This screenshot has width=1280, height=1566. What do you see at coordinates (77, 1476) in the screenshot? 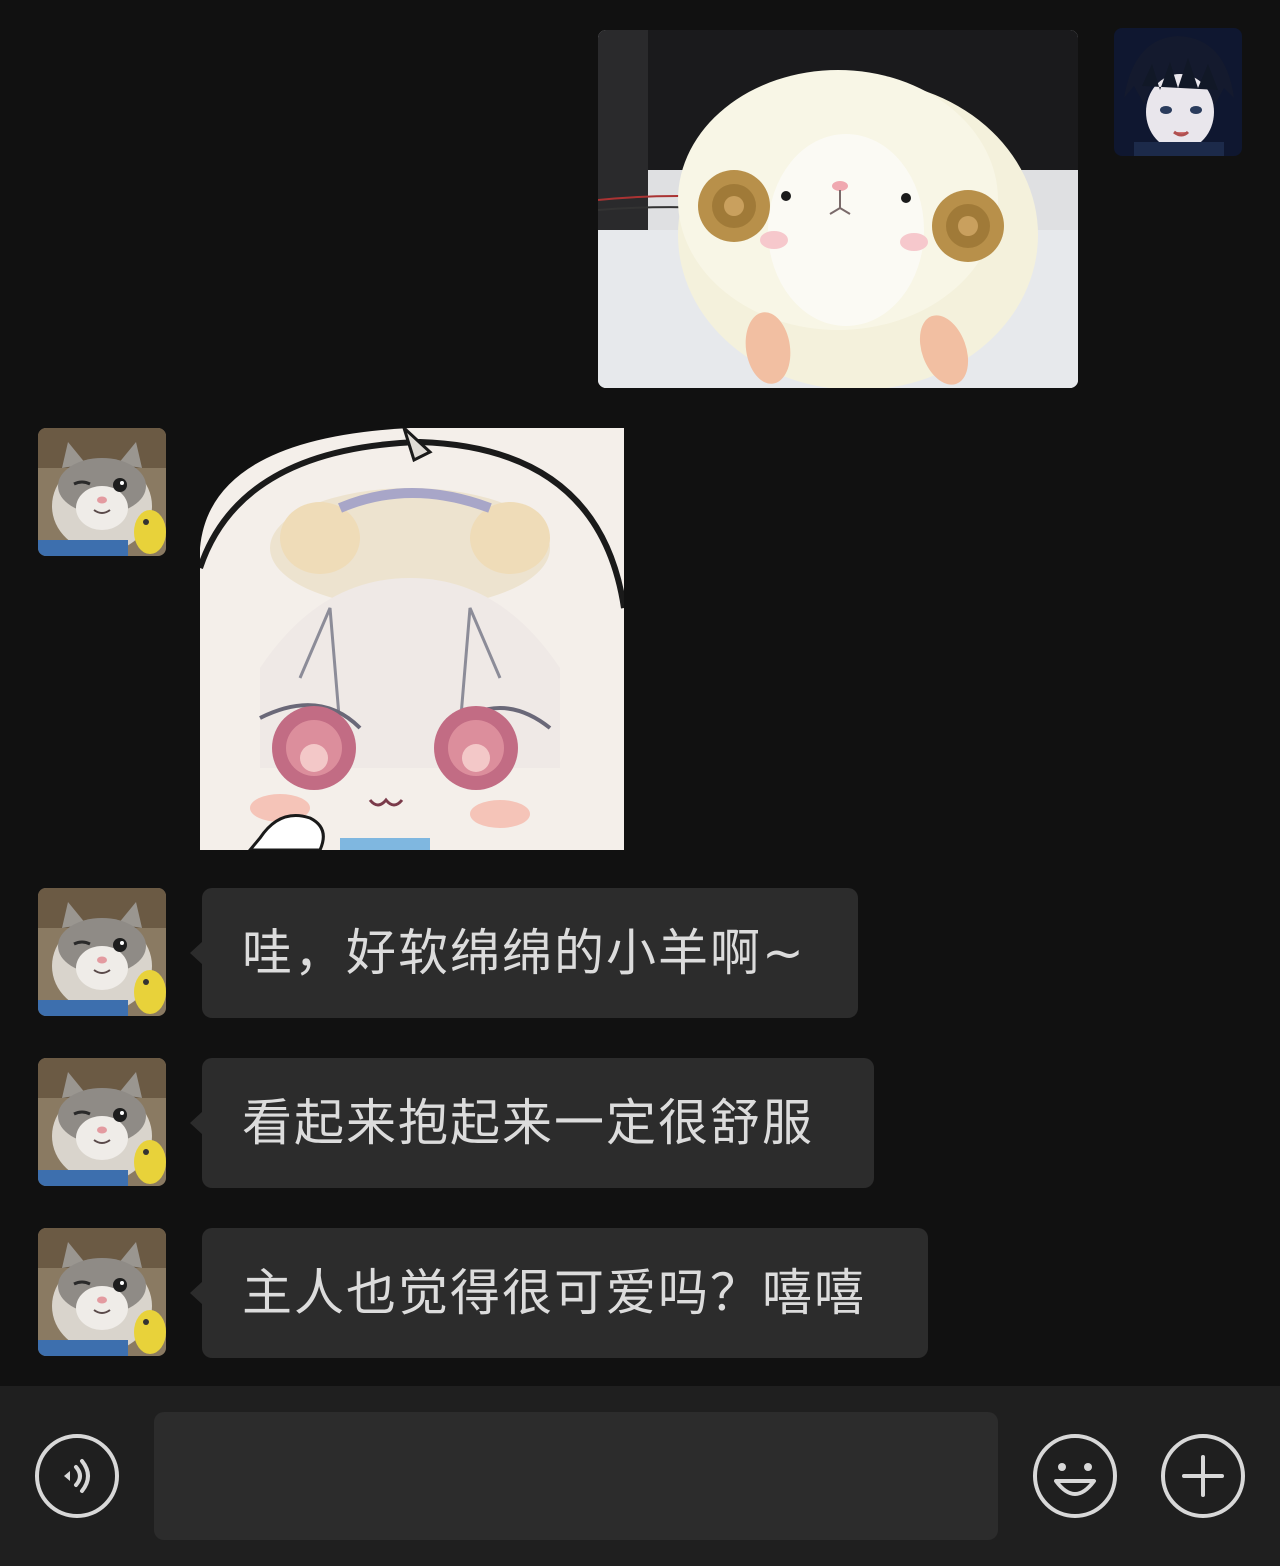
I see `voice-icon` at bounding box center [77, 1476].